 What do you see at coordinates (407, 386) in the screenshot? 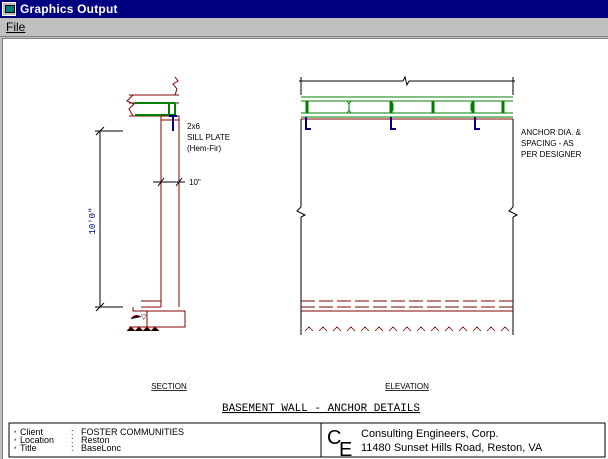
I see `elevation-caption: ELEVATION` at bounding box center [407, 386].